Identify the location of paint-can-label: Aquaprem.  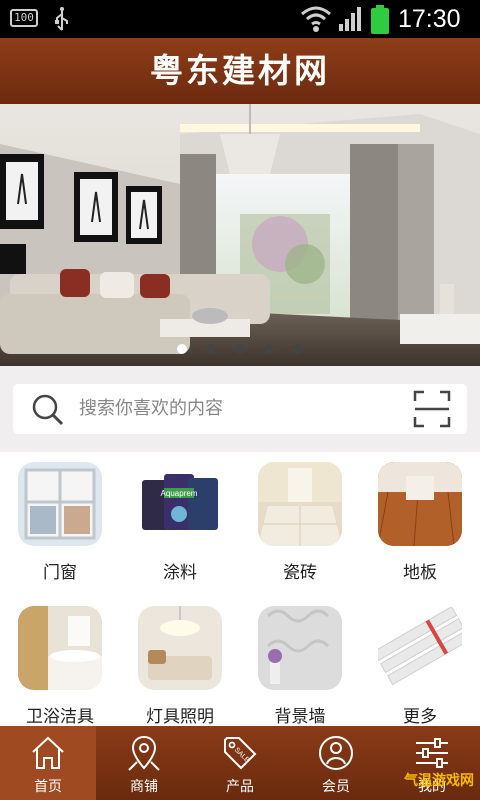
(179, 493).